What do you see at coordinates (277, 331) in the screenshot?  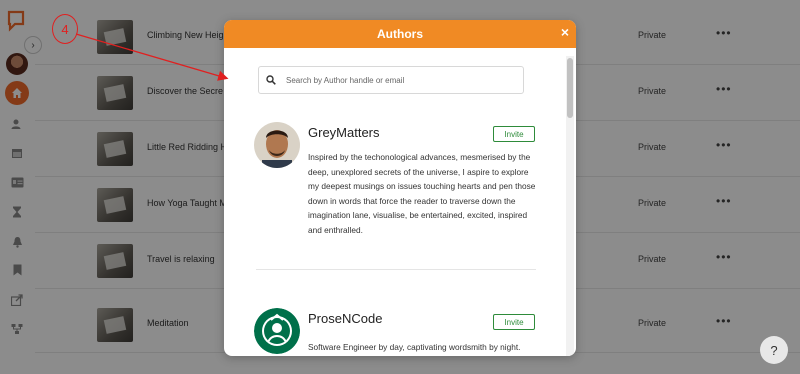 I see `author-avatar-starbucks-logo` at bounding box center [277, 331].